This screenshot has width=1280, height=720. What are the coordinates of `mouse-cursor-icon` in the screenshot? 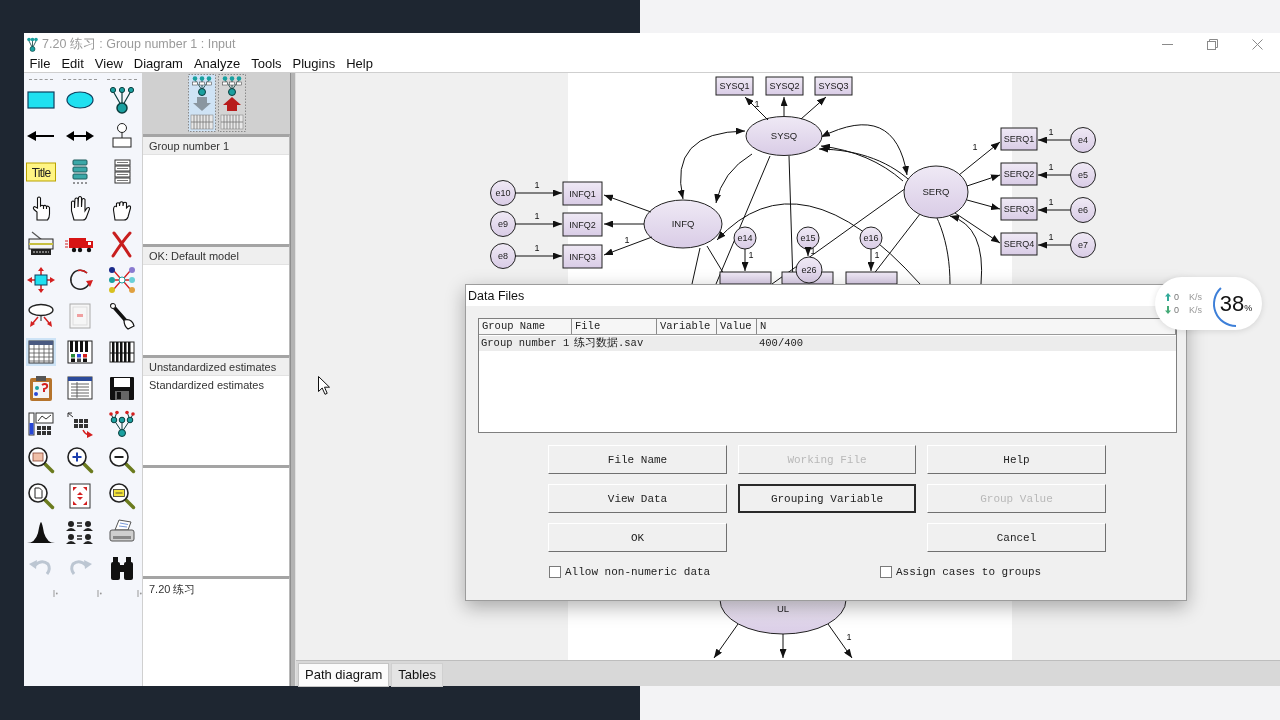 It's located at (324, 385).